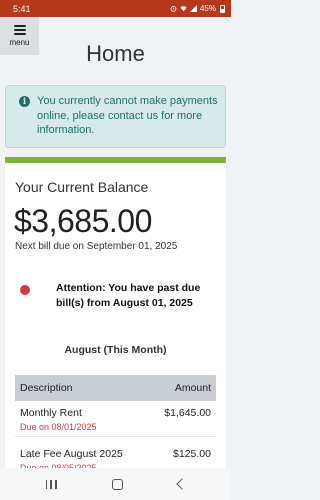 Image resolution: width=320 pixels, height=500 pixels. I want to click on past-due-indicator-icon, so click(25, 290).